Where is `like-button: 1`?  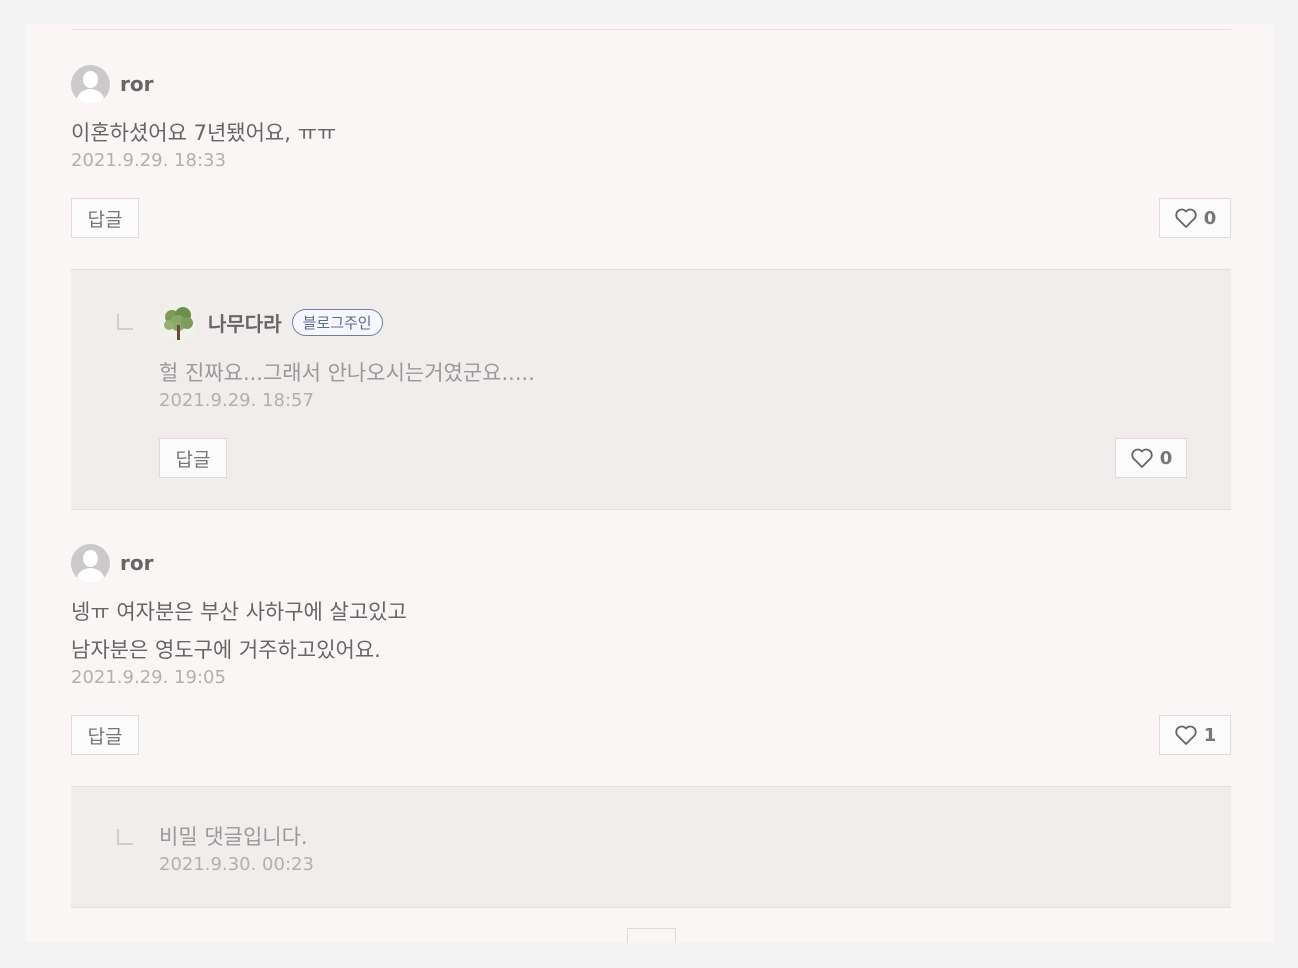 like-button: 1 is located at coordinates (1195, 735).